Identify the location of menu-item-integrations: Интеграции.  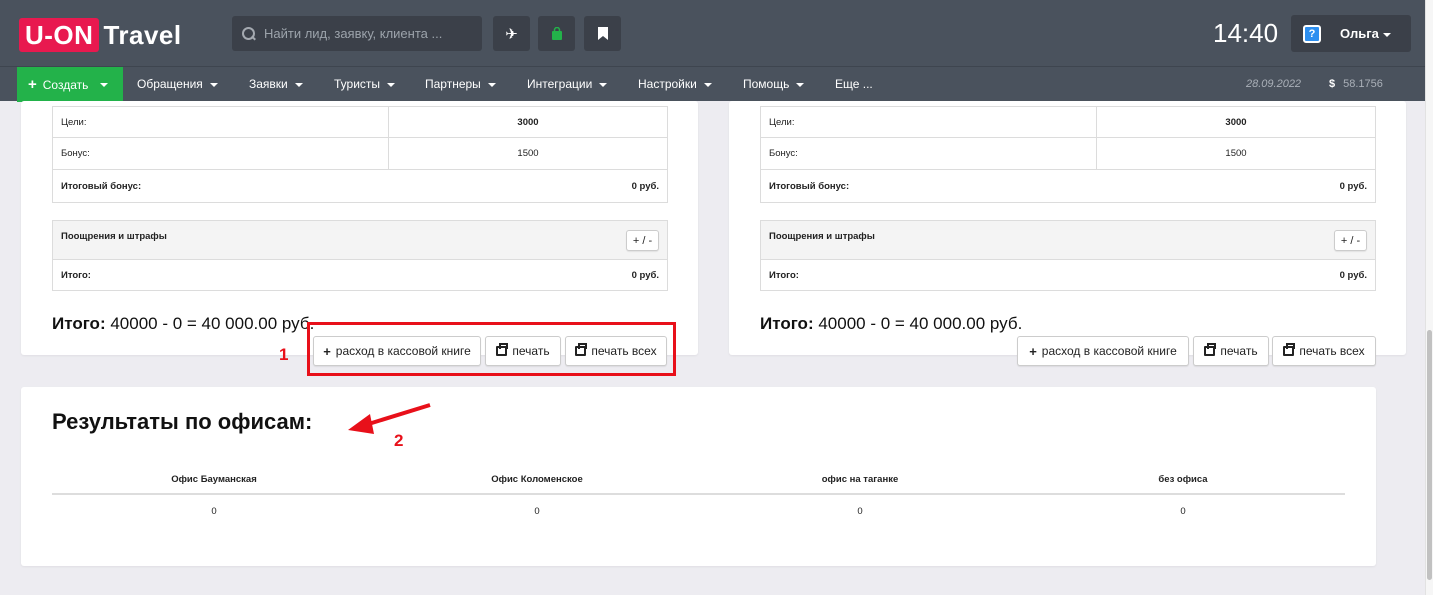
(567, 84).